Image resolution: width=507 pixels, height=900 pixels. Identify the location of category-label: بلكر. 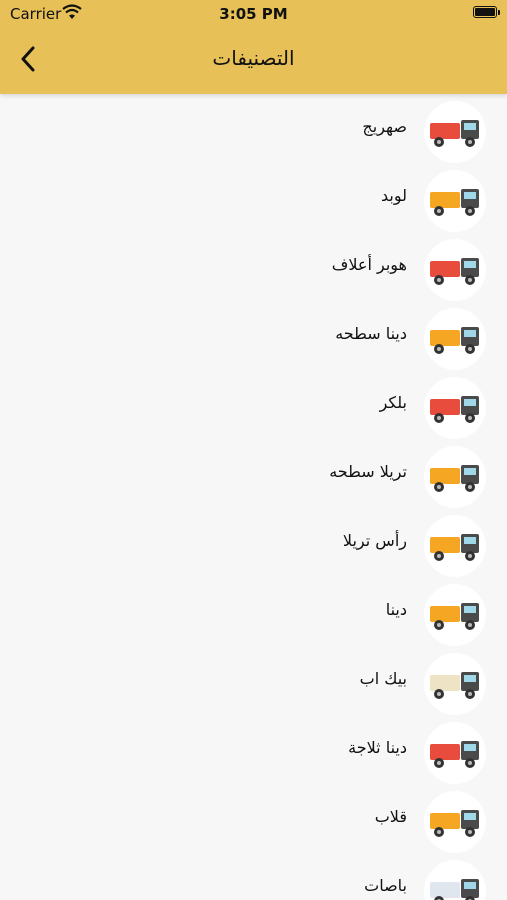
(393, 402).